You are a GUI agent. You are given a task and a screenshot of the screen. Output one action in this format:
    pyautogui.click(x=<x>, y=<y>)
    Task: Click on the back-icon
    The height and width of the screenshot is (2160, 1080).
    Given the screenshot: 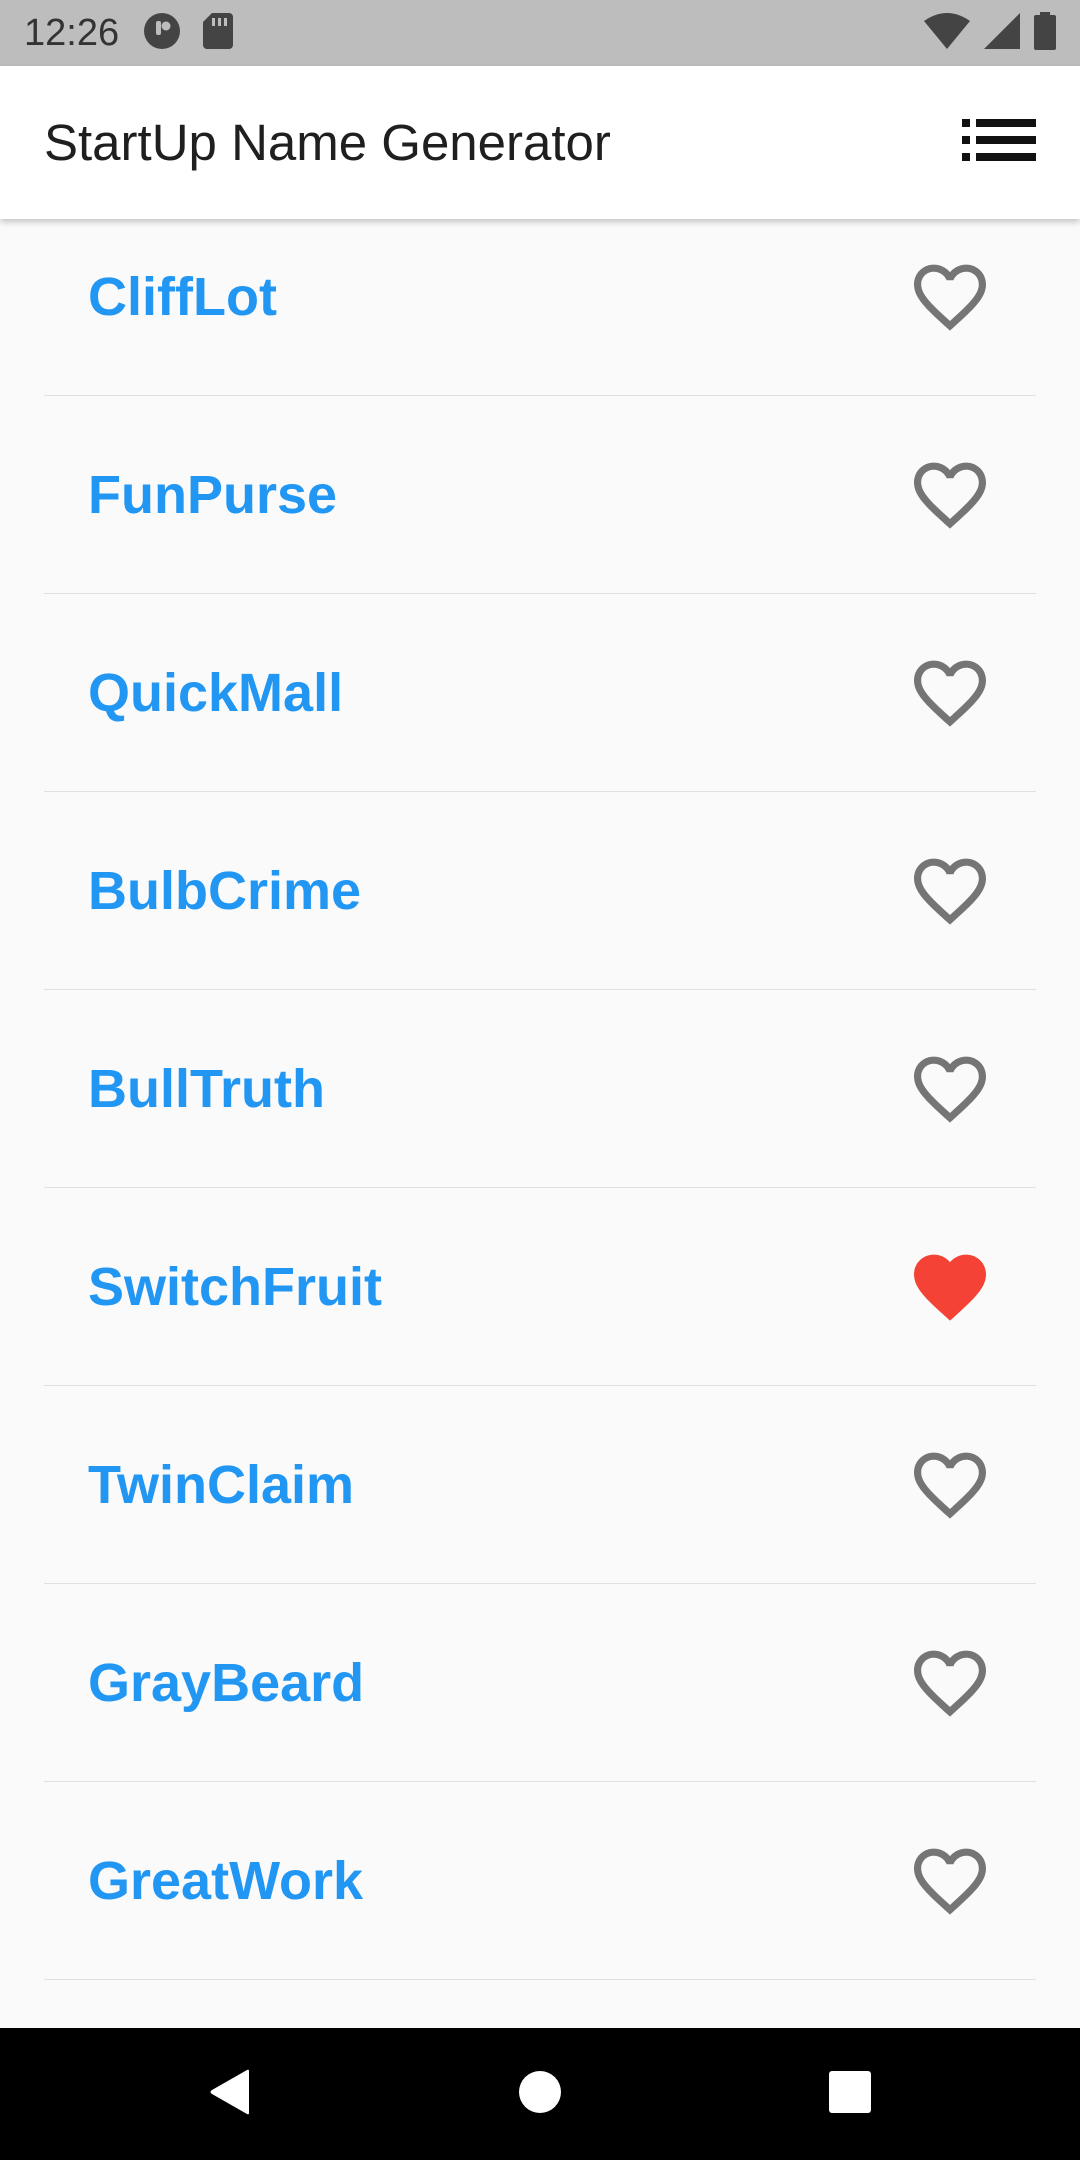 What is the action you would take?
    pyautogui.click(x=230, y=2094)
    